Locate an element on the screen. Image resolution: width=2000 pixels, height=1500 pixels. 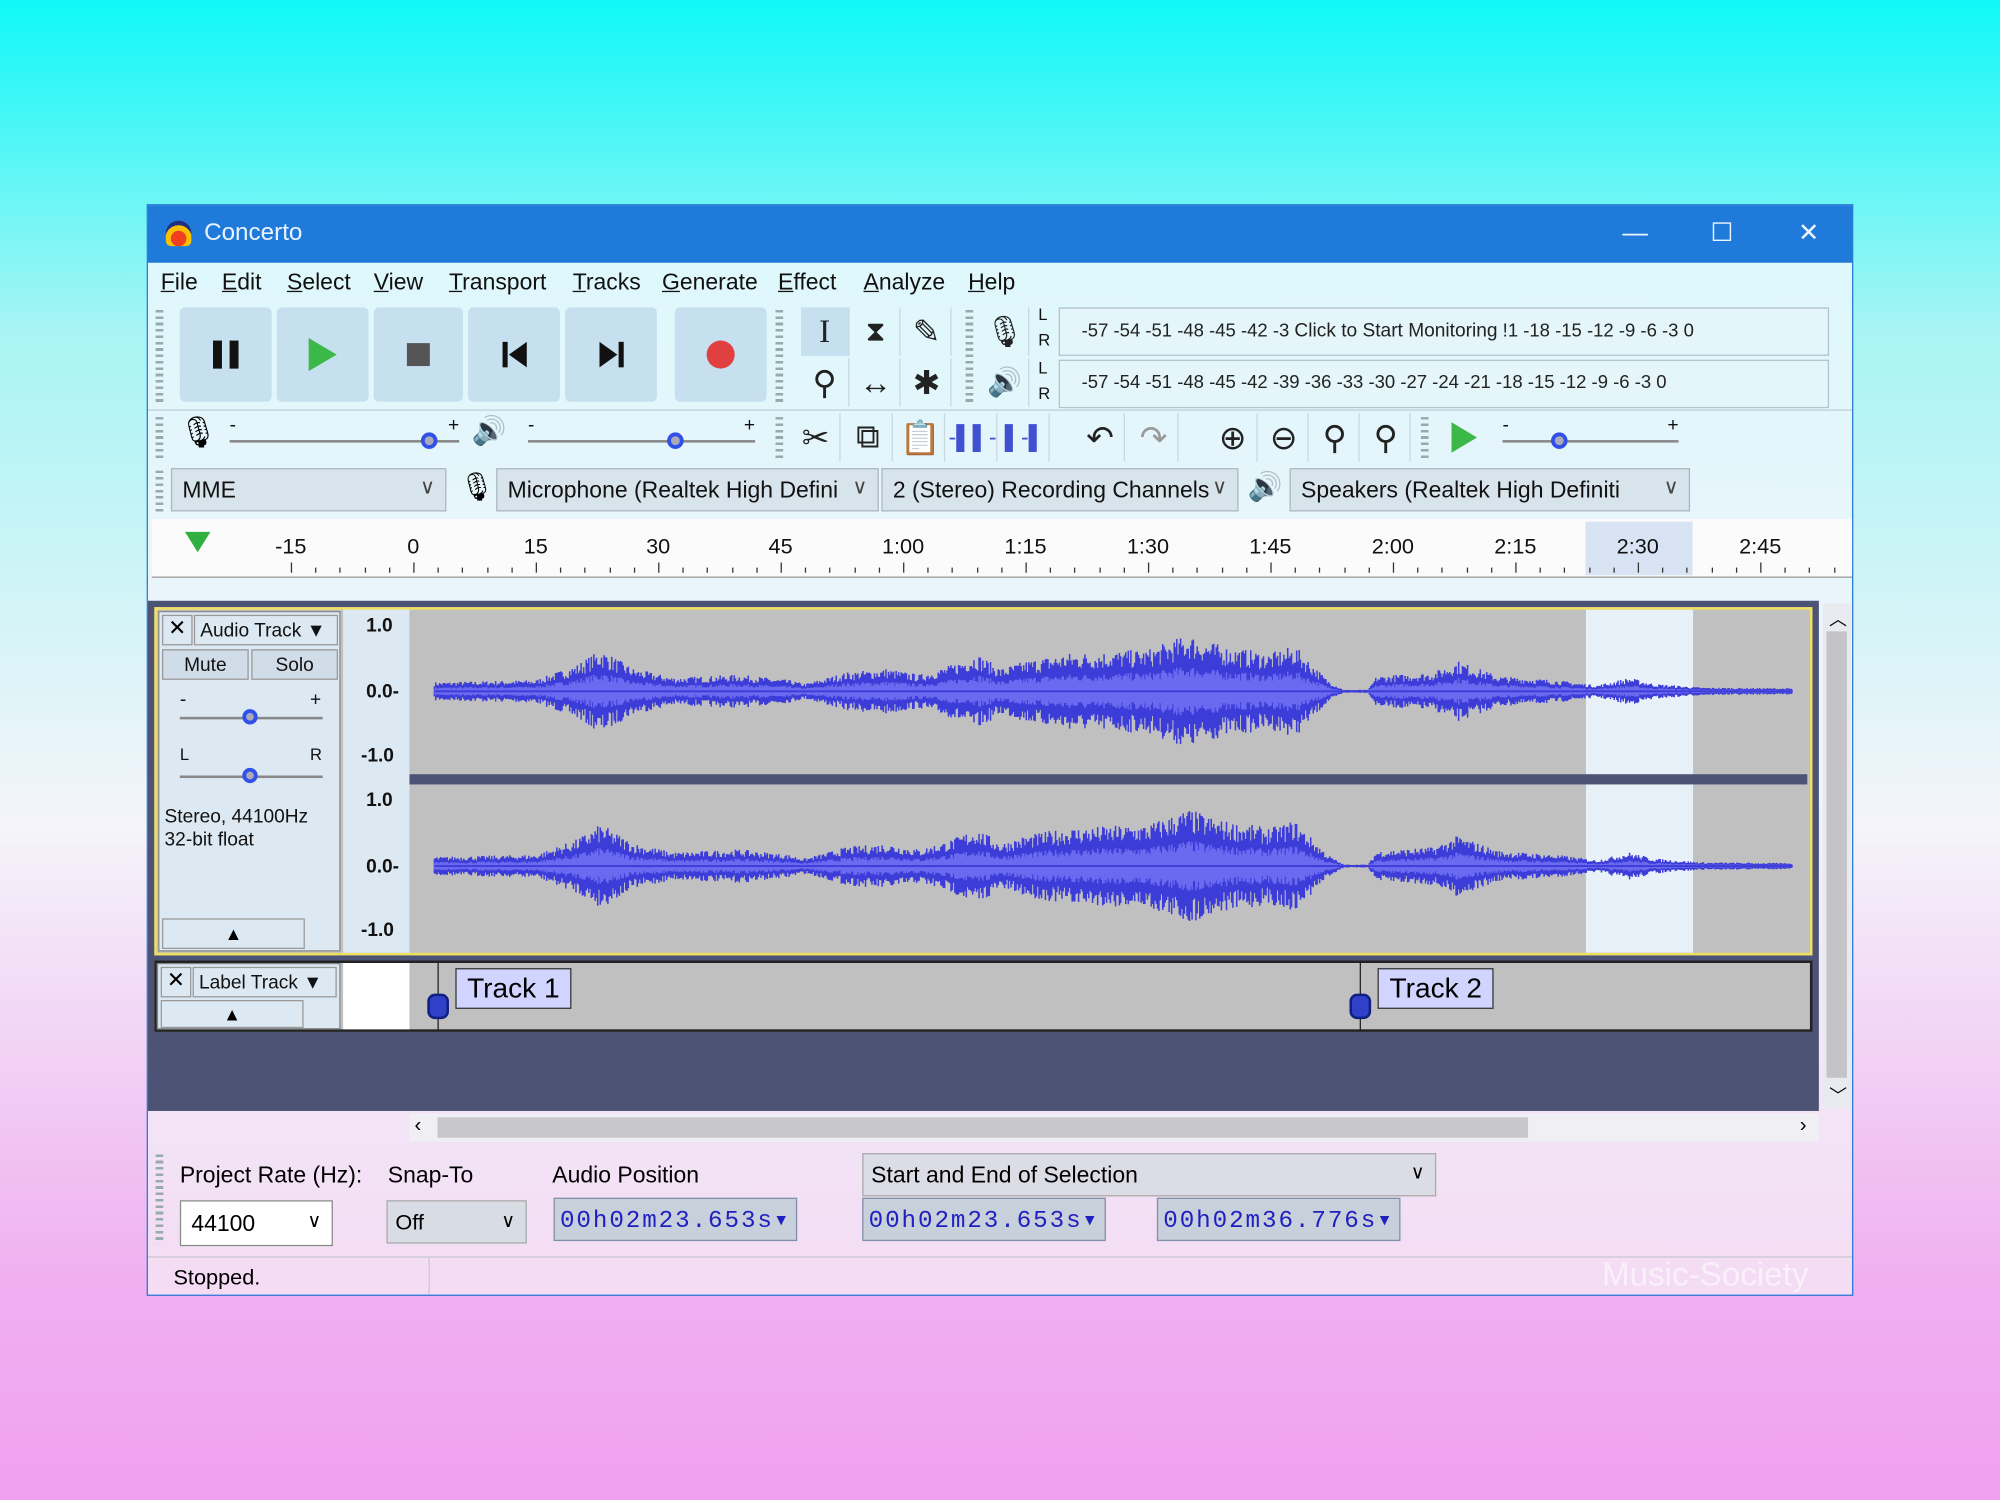
start-monitoring-prompt: Click to Start Monitoring is located at coordinates (1395, 331).